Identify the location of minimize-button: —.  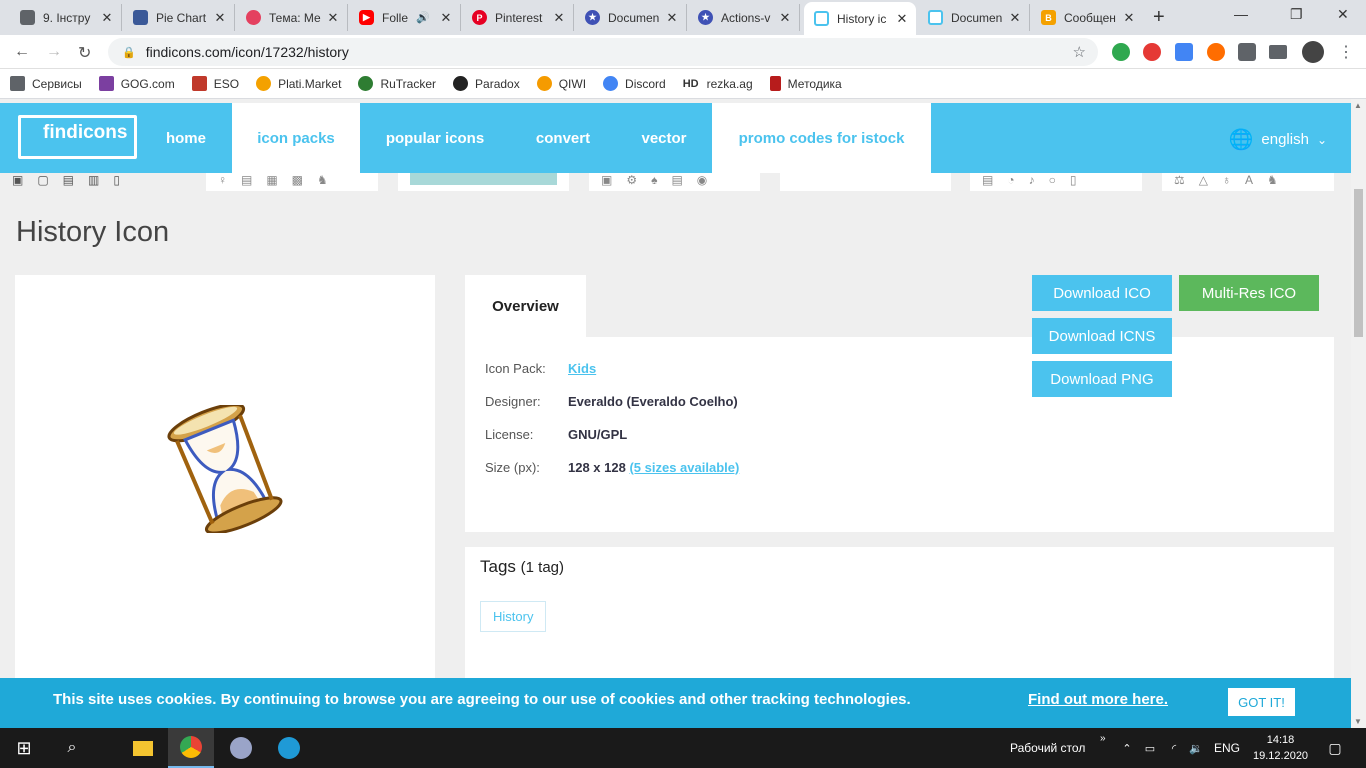
(1241, 14).